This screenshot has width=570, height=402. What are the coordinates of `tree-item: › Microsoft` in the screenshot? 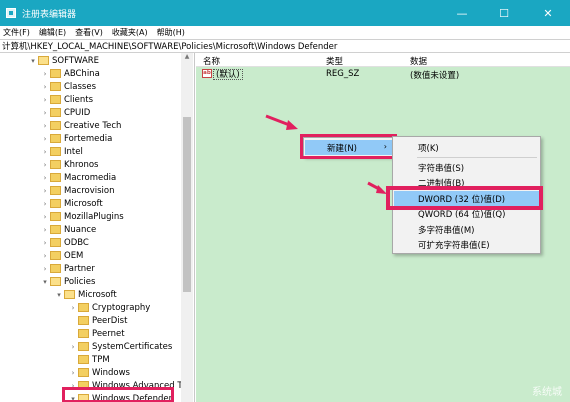 It's located at (71, 203).